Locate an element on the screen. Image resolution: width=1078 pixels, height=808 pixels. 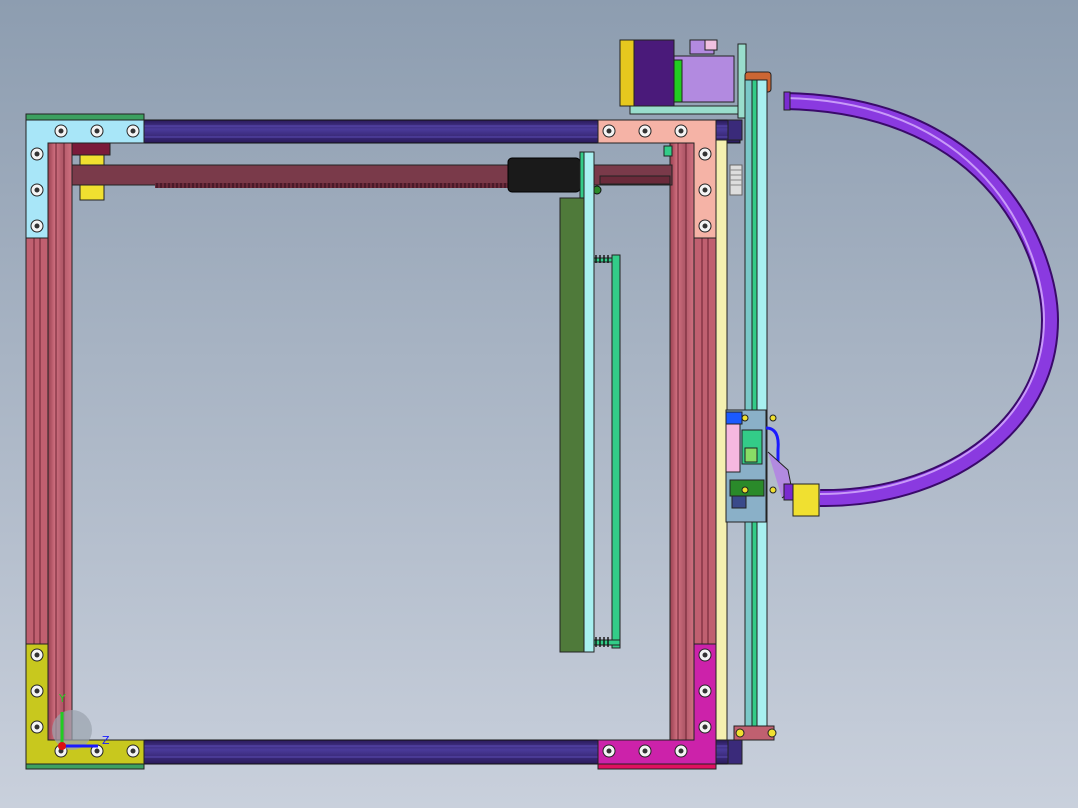
triad-y-label: Y is located at coordinates (62, 698).